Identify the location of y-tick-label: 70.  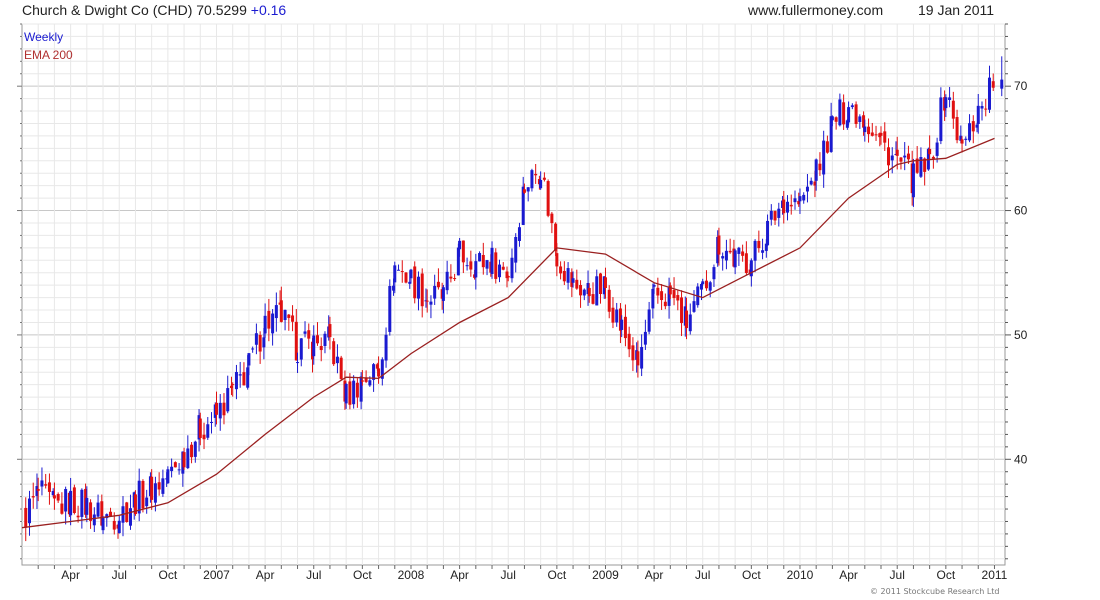
(1021, 86).